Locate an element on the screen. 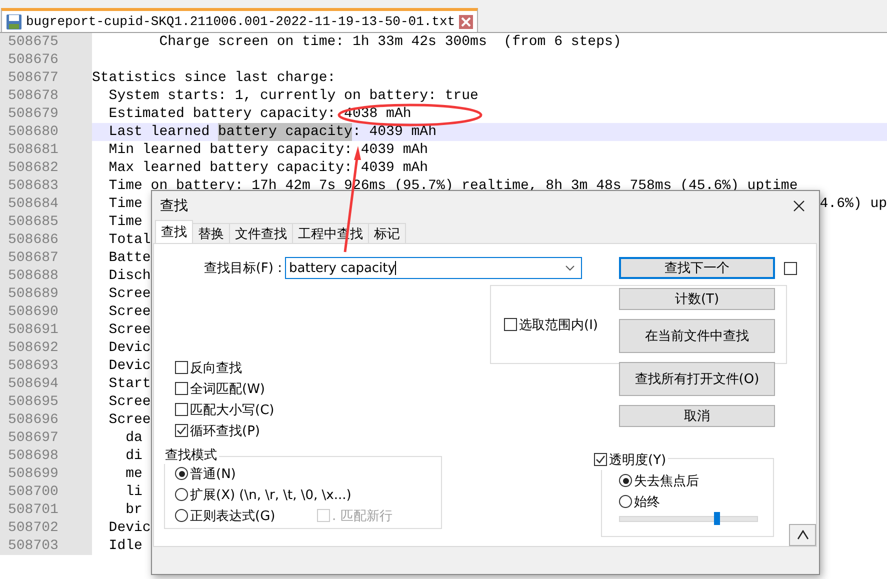 This screenshot has width=887, height=579. code-line: me is located at coordinates (133, 474).